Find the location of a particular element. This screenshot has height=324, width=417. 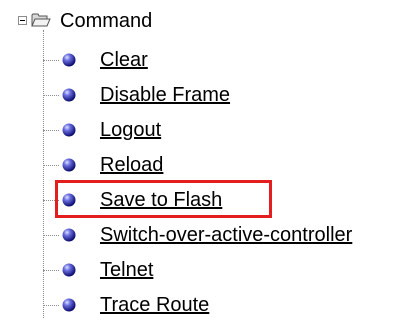

open-folder-icon is located at coordinates (41, 20).